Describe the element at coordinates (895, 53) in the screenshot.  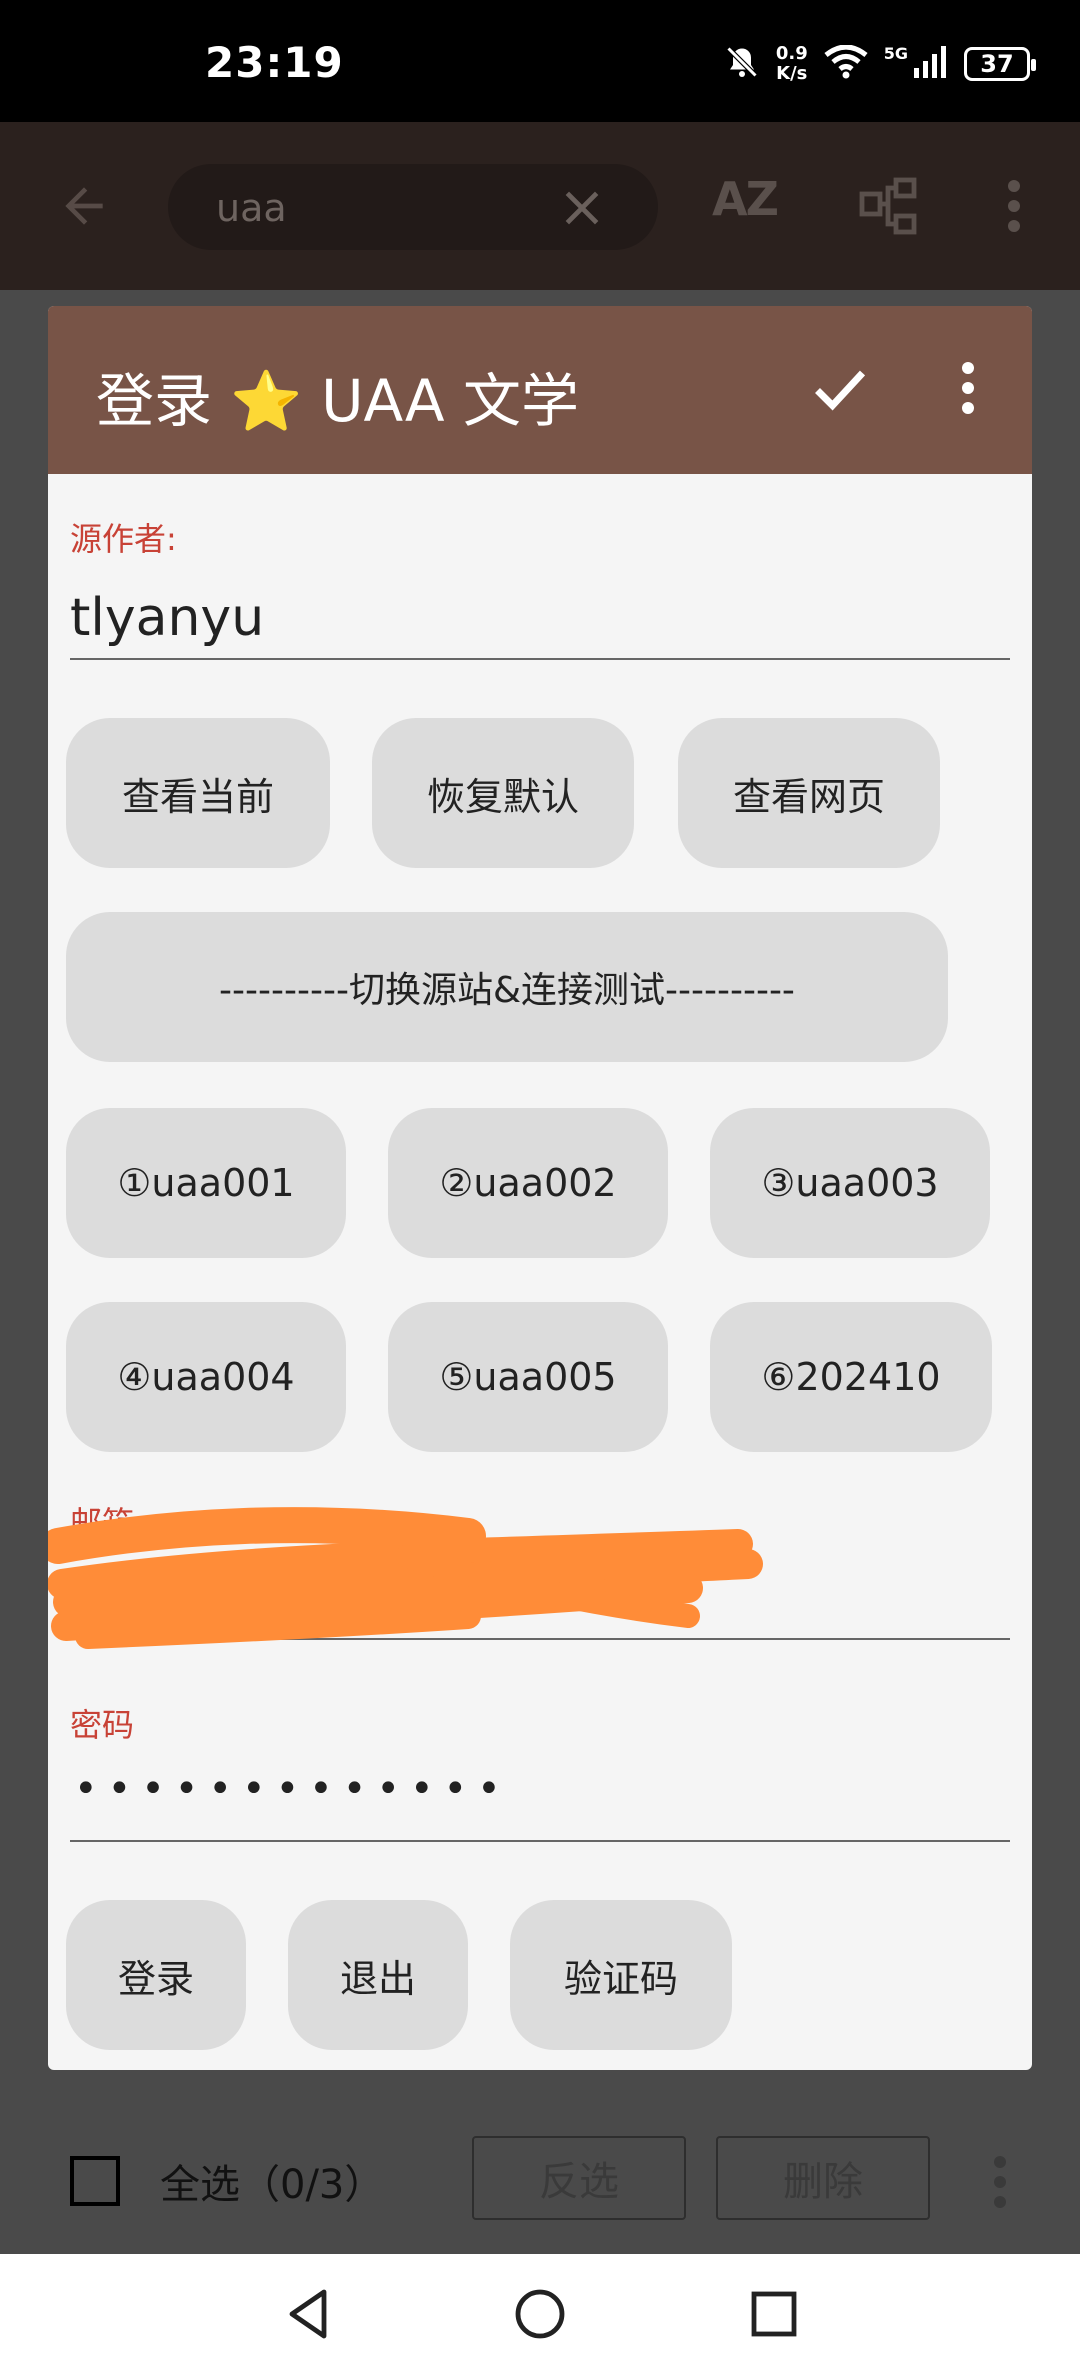
I see `signal-type: 5G` at that location.